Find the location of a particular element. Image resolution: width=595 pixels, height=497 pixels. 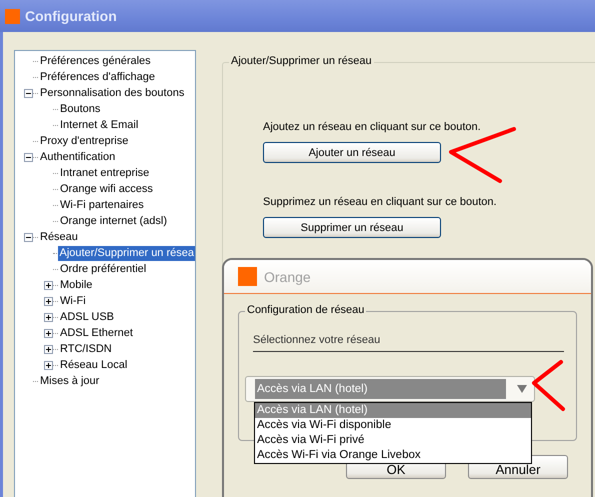

group-title: Ajouter/Supprimer un réseau is located at coordinates (301, 61).